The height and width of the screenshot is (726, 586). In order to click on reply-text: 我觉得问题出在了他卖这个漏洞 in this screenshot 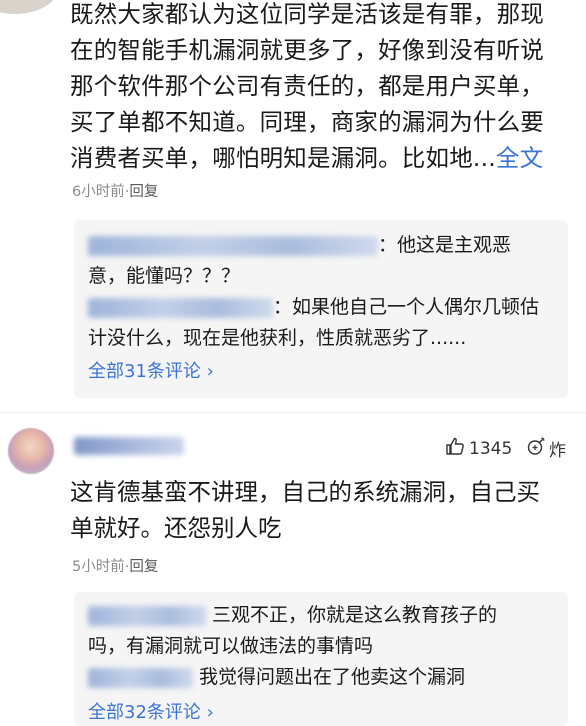, I will do `click(332, 677)`.